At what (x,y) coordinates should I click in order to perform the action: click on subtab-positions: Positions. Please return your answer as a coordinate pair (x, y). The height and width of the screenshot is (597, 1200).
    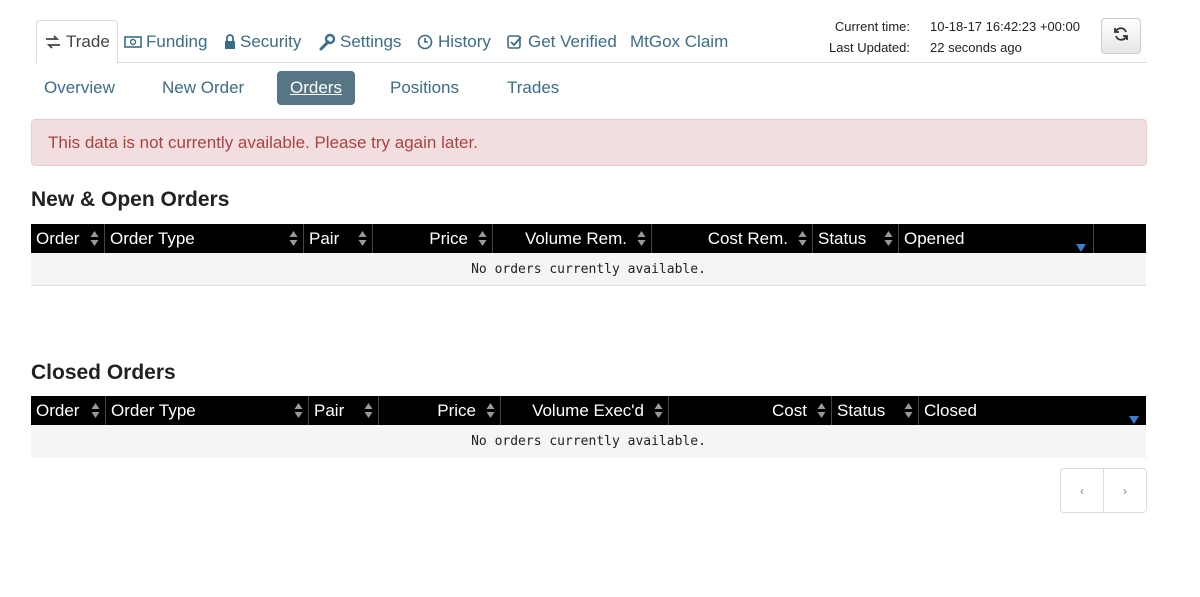
    Looking at the image, I should click on (424, 88).